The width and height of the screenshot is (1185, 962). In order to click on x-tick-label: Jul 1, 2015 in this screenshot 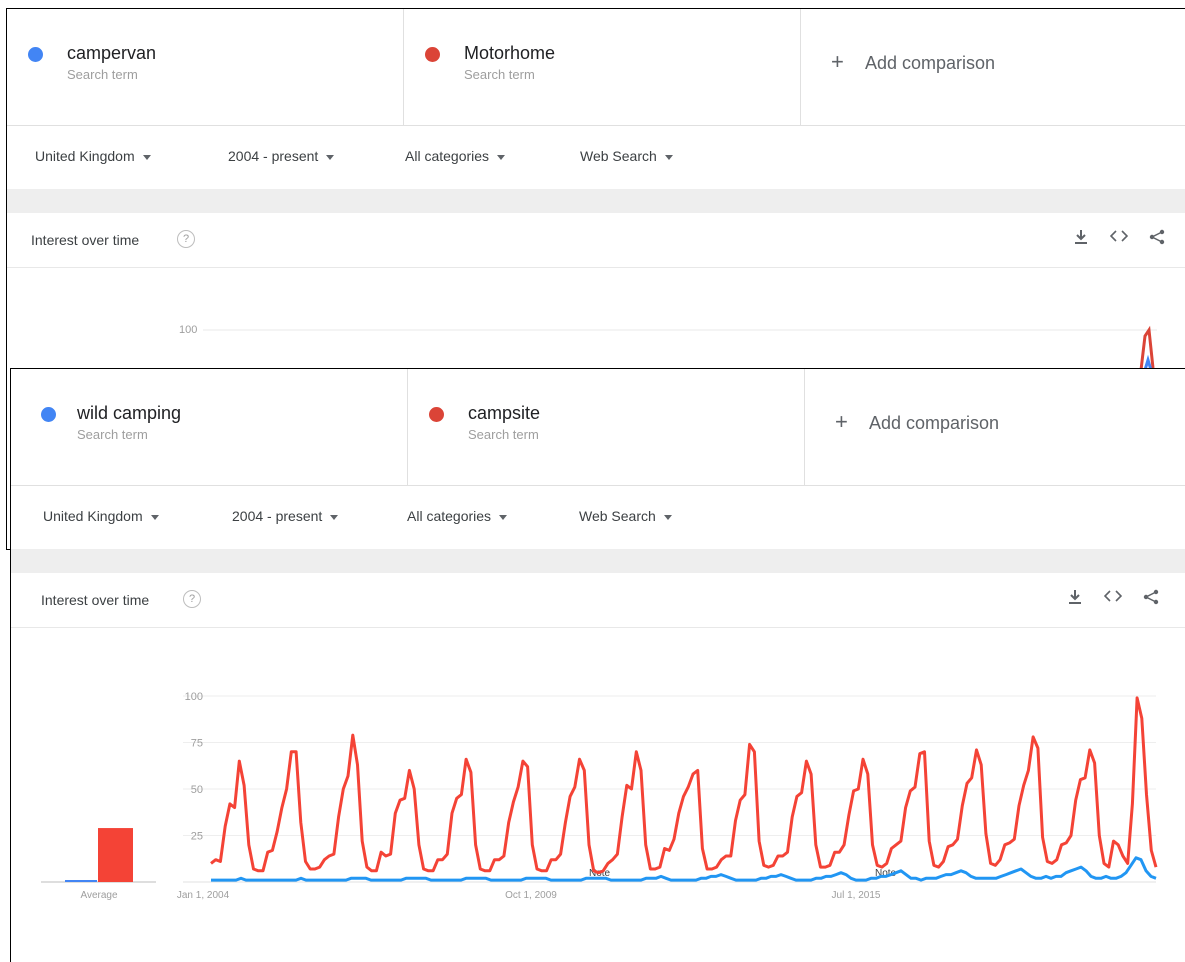, I will do `click(856, 895)`.